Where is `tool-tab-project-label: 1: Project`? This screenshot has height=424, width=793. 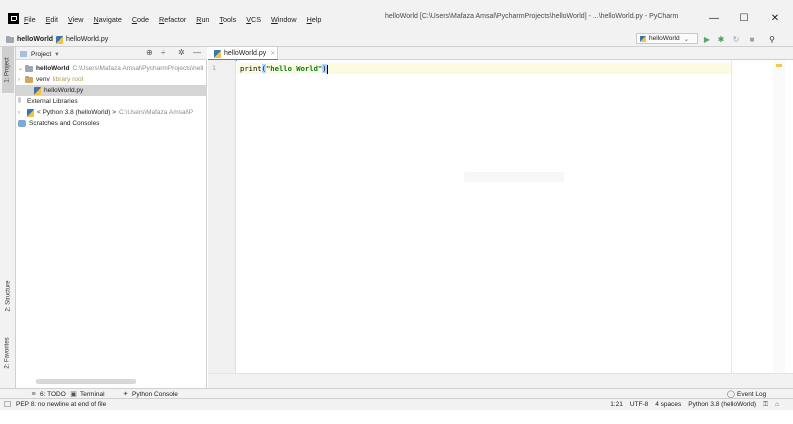 tool-tab-project-label: 1: Project is located at coordinates (8, 70).